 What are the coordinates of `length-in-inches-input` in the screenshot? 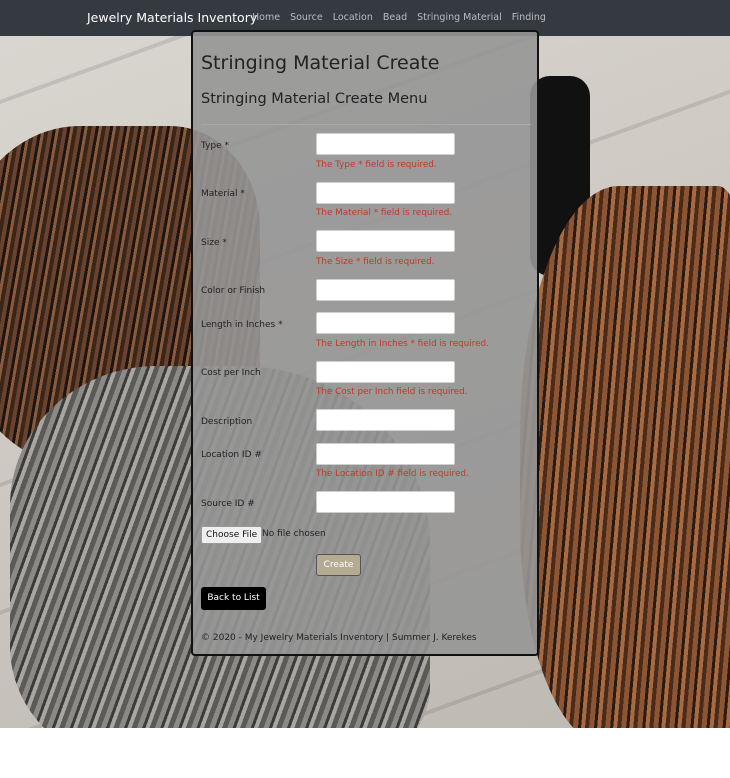 It's located at (385, 323).